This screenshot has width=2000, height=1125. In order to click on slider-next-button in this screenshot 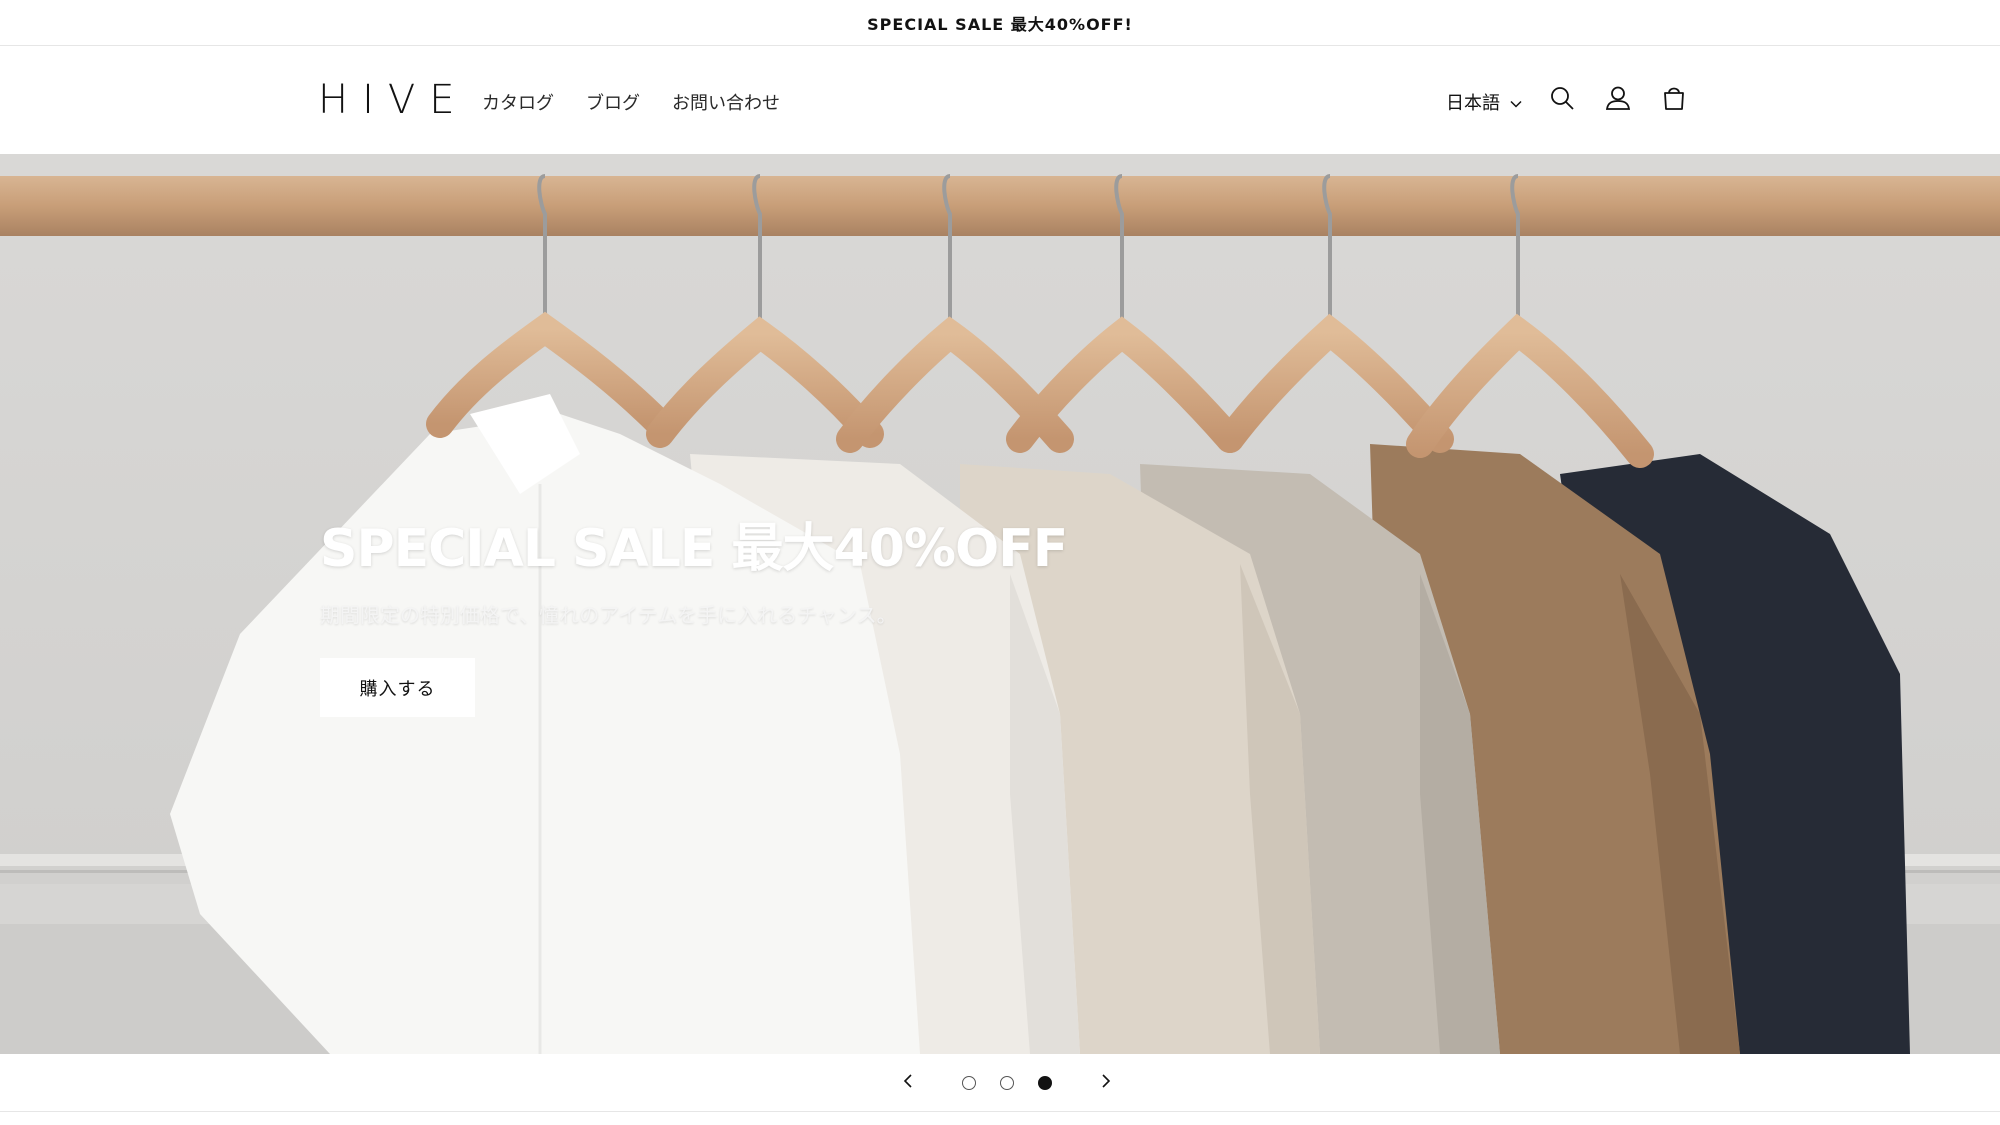, I will do `click(1106, 1083)`.